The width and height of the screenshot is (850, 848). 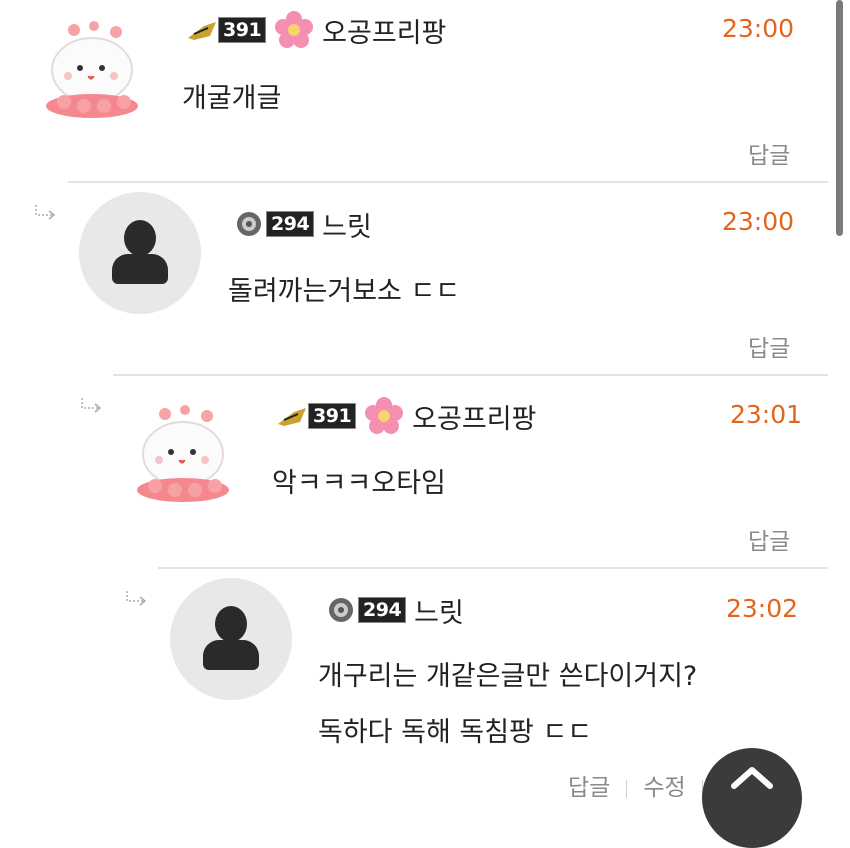 What do you see at coordinates (752, 778) in the screenshot?
I see `scroll-top-icon` at bounding box center [752, 778].